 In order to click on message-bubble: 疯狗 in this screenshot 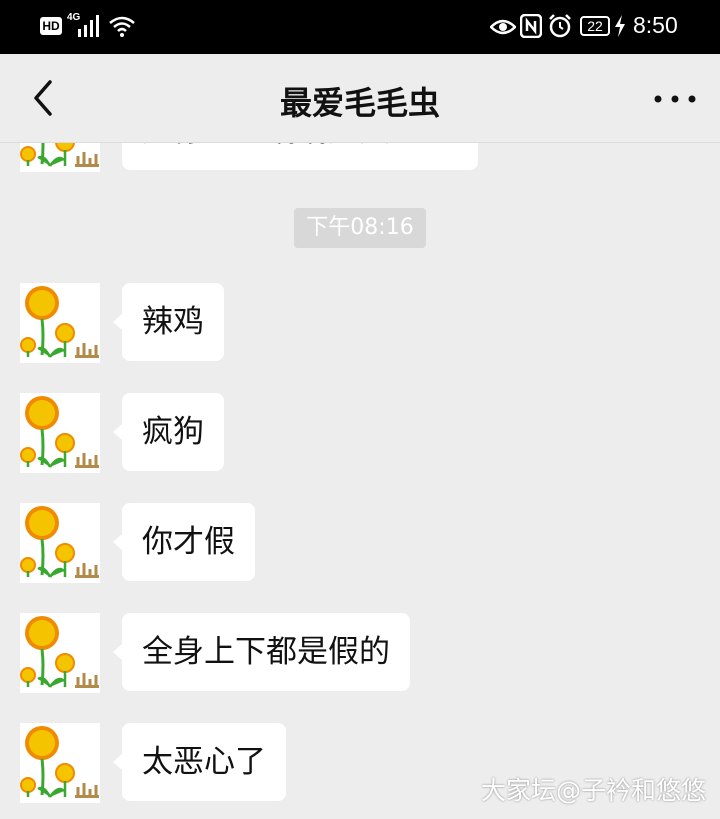, I will do `click(168, 432)`.